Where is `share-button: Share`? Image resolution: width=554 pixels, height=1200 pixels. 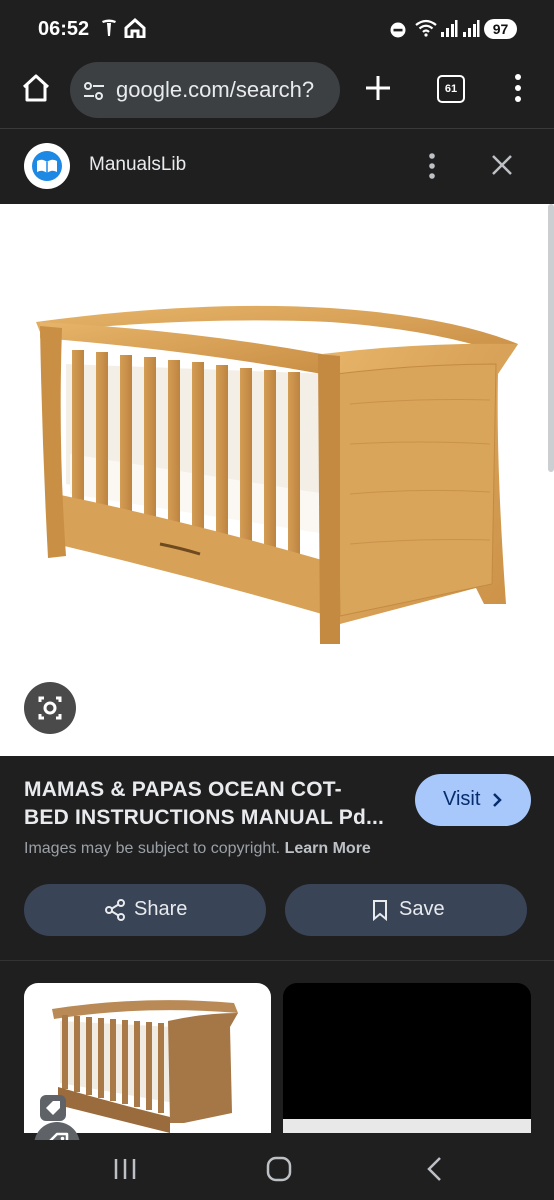
share-button: Share is located at coordinates (145, 910).